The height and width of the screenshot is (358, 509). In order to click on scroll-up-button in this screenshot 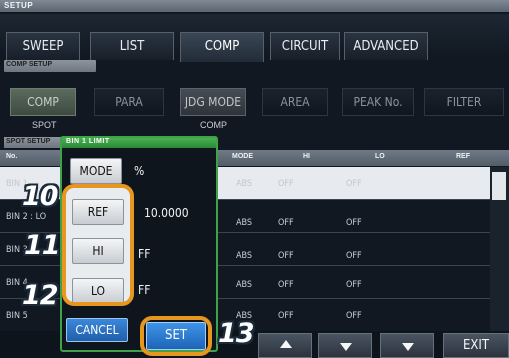, I will do `click(285, 345)`.